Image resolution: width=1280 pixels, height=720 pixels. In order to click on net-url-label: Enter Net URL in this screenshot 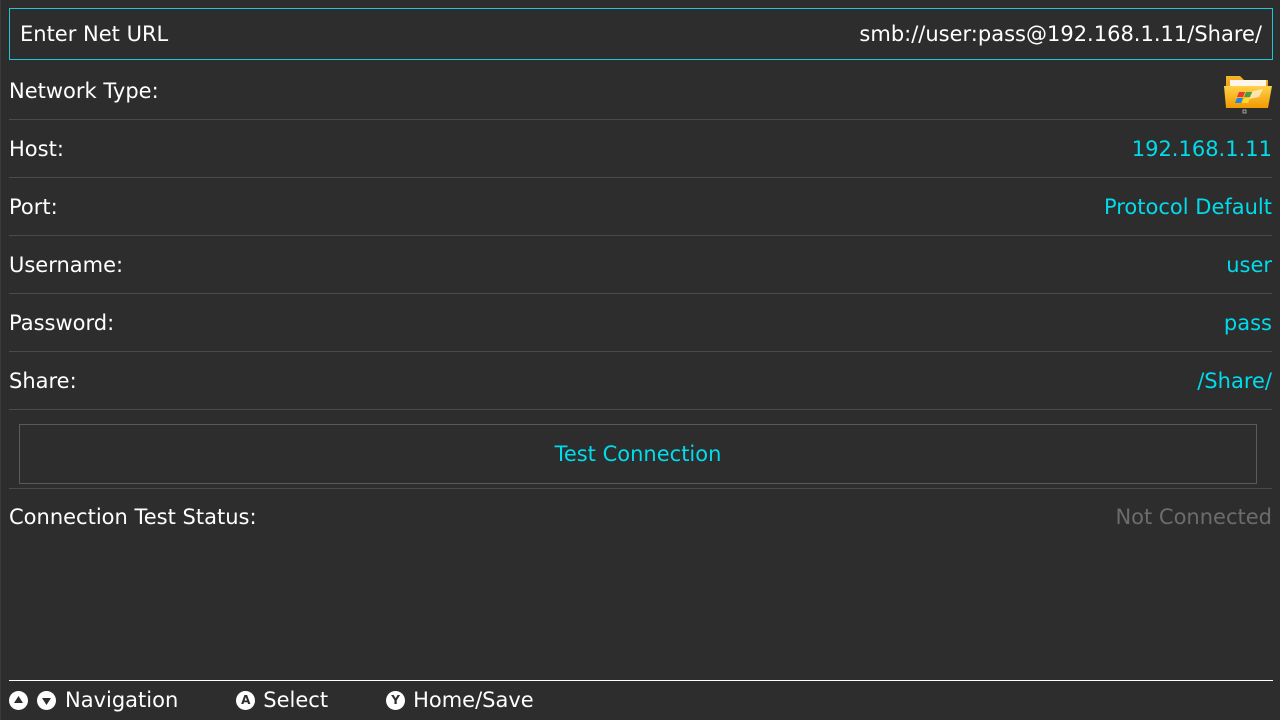, I will do `click(94, 34)`.